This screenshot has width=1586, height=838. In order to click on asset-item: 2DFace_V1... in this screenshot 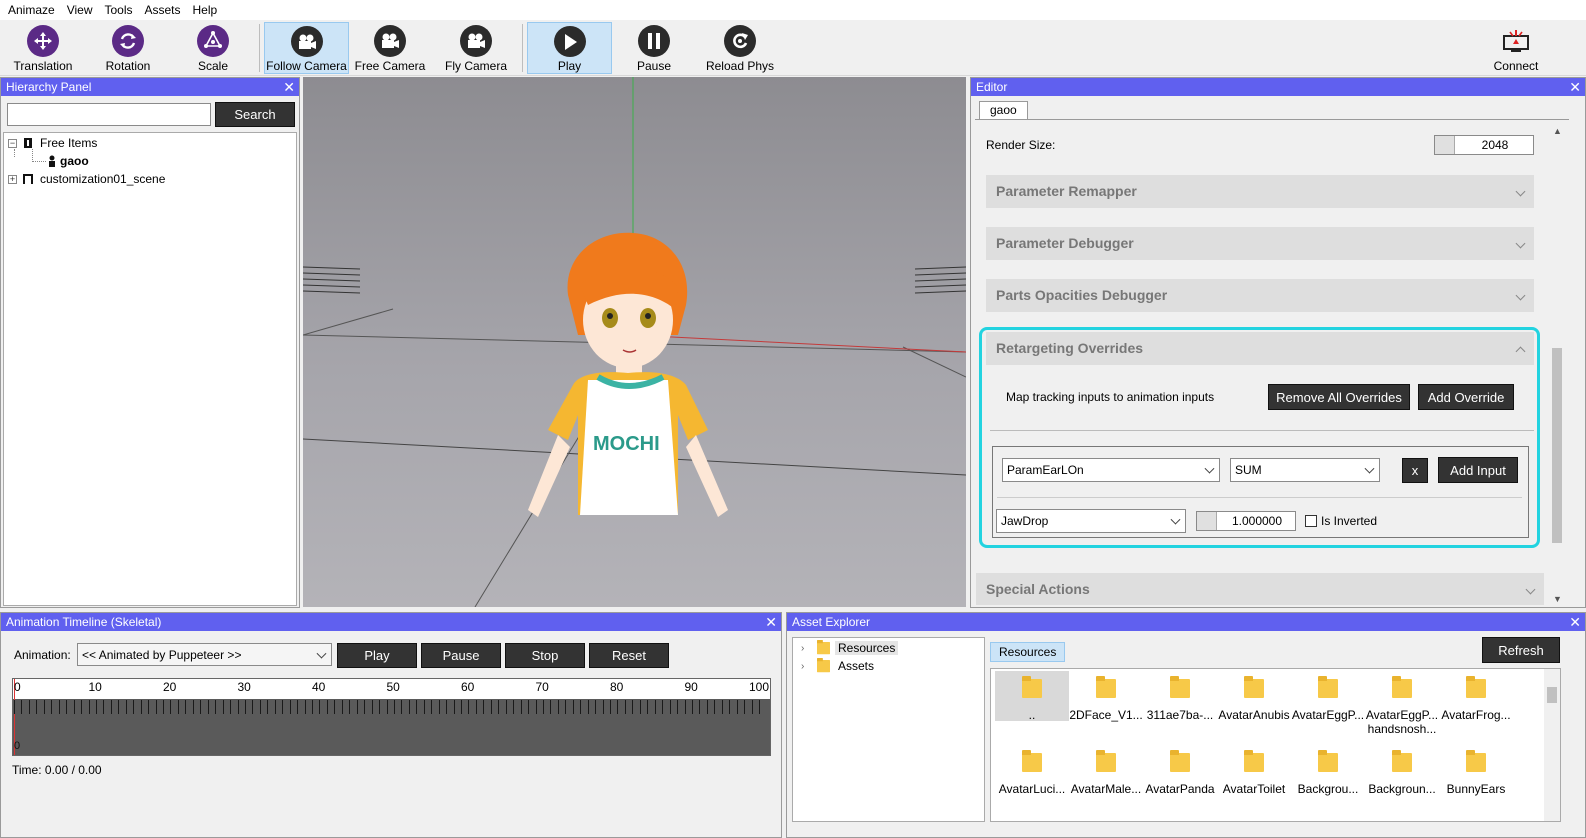, I will do `click(1106, 705)`.